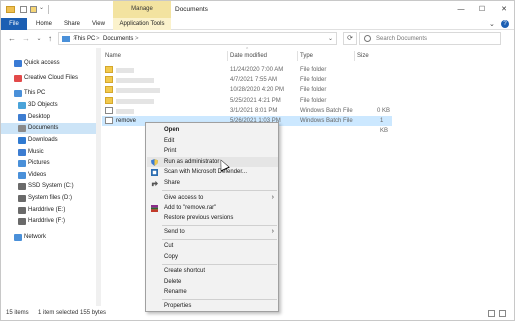 This screenshot has width=515, height=321. Describe the element at coordinates (492, 24) in the screenshot. I see `ribbon-collapse-icon: ⌄` at that location.